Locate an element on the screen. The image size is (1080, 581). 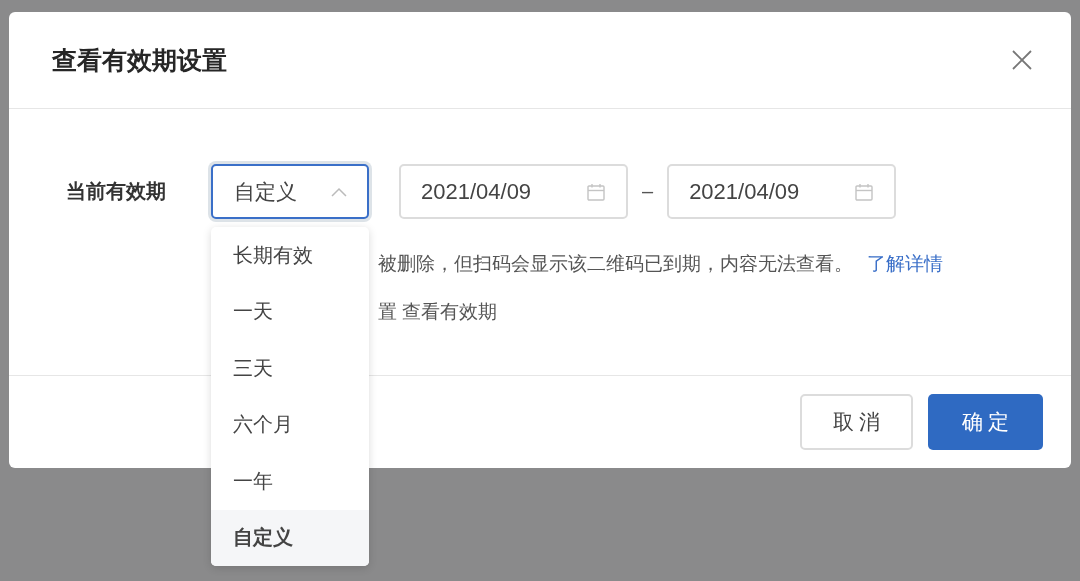
hint-text: 置 查看有效期 is located at coordinates (438, 312).